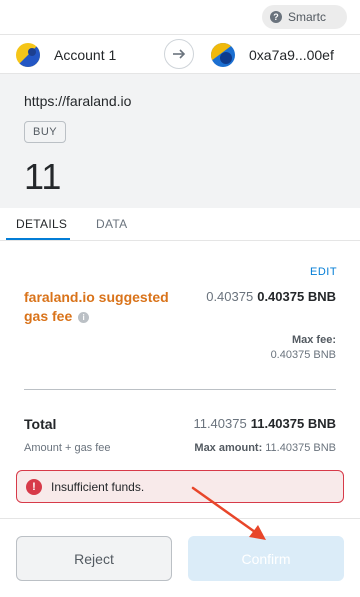 Image resolution: width=360 pixels, height=597 pixels. Describe the element at coordinates (180, 17) in the screenshot. I see `top-bar: ? Smartc` at that location.